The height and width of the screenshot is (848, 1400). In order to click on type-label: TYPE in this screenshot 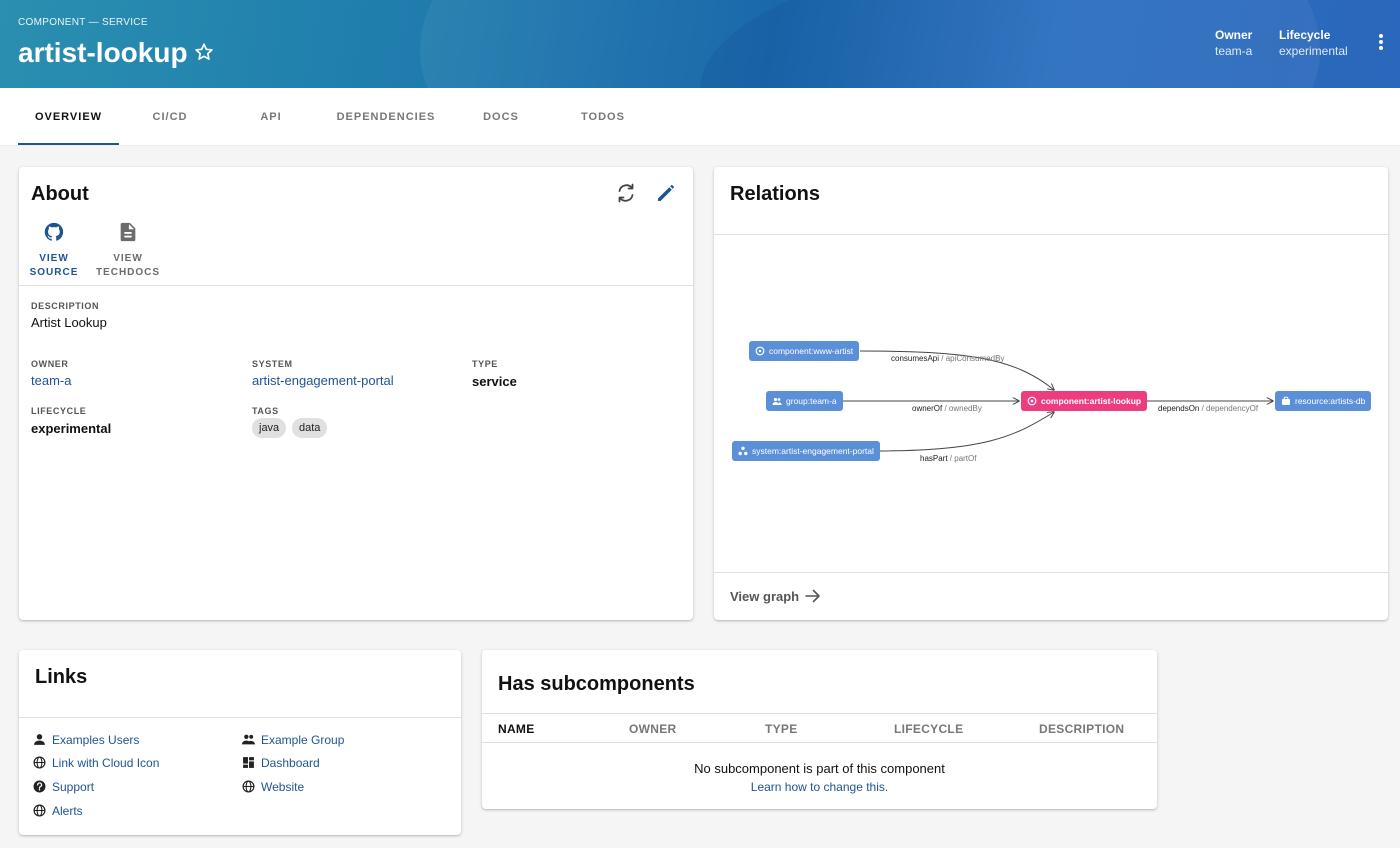, I will do `click(485, 364)`.